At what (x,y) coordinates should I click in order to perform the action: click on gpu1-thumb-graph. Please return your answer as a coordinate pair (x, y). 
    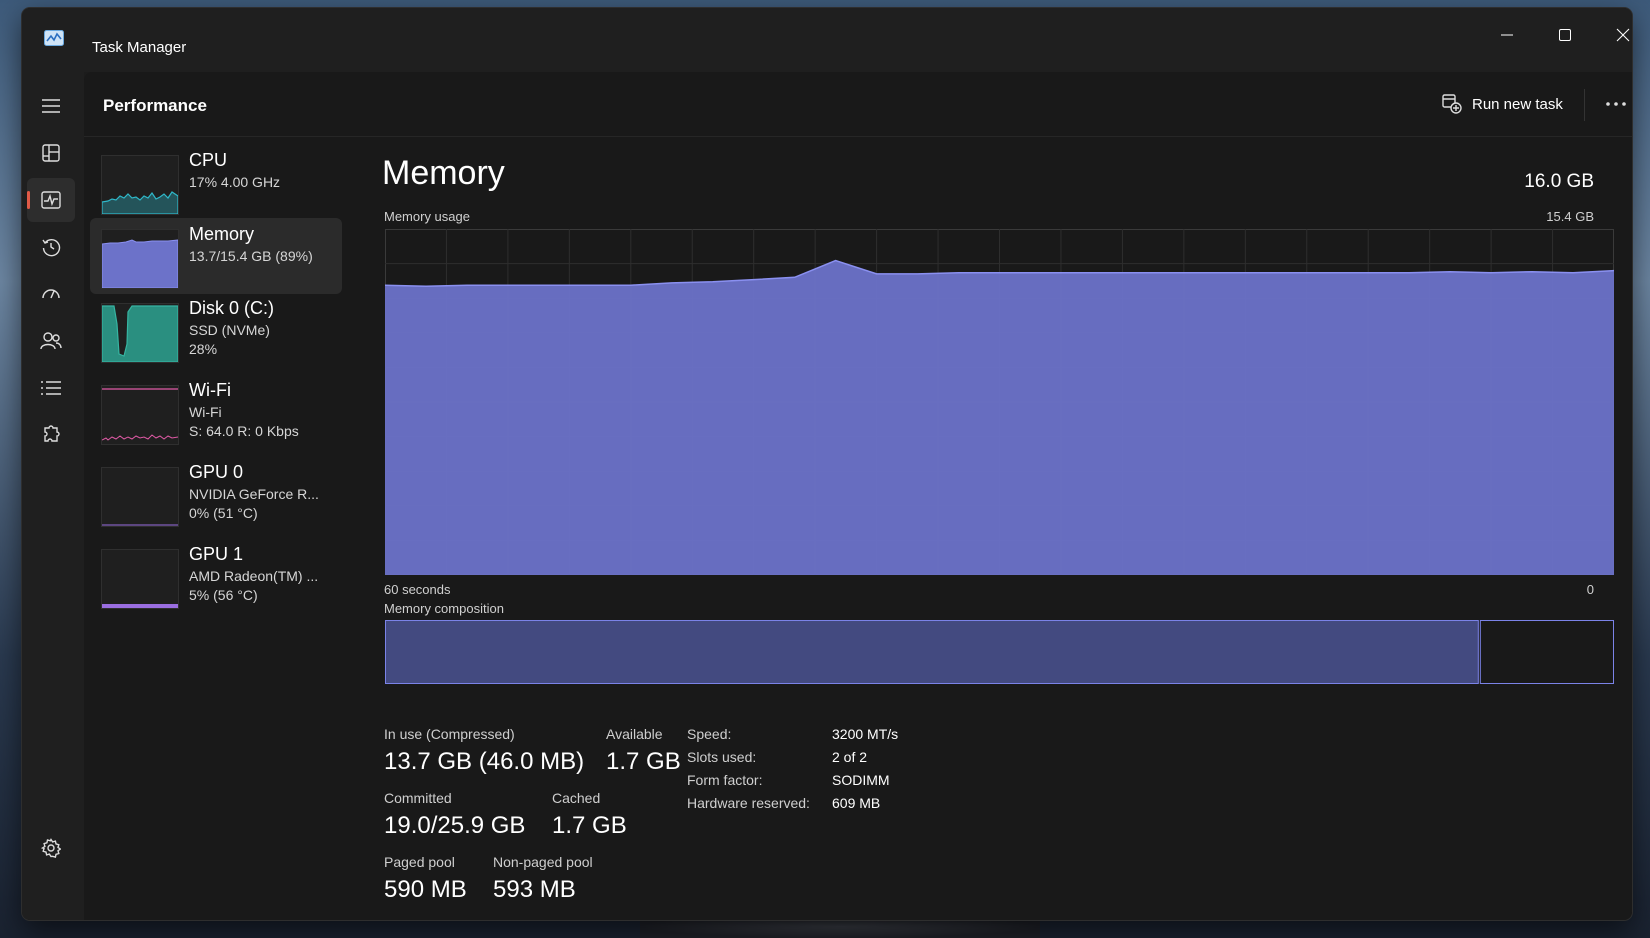
    Looking at the image, I should click on (140, 606).